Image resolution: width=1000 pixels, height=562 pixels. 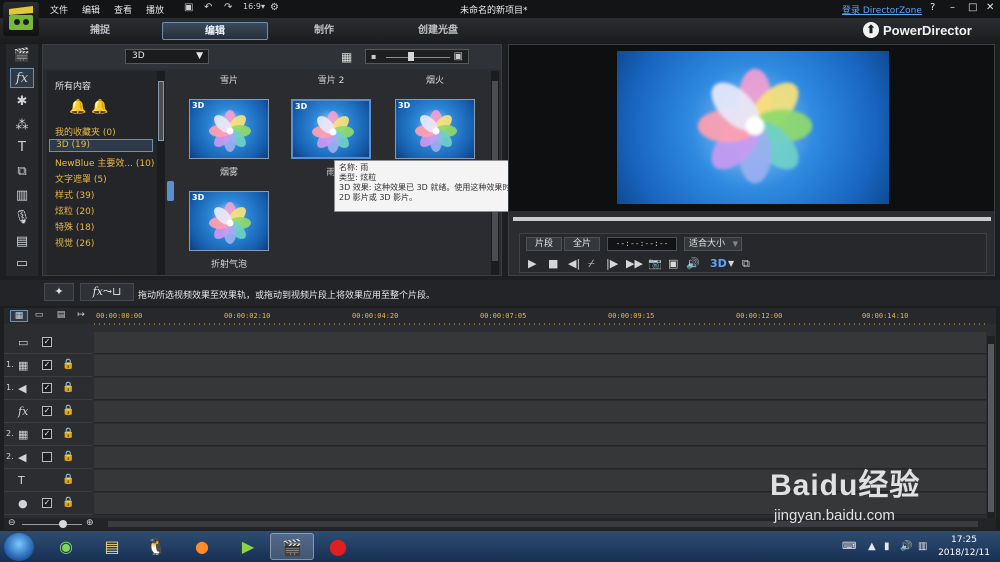 I want to click on 360-browser-icon: ◉, so click(x=66, y=546).